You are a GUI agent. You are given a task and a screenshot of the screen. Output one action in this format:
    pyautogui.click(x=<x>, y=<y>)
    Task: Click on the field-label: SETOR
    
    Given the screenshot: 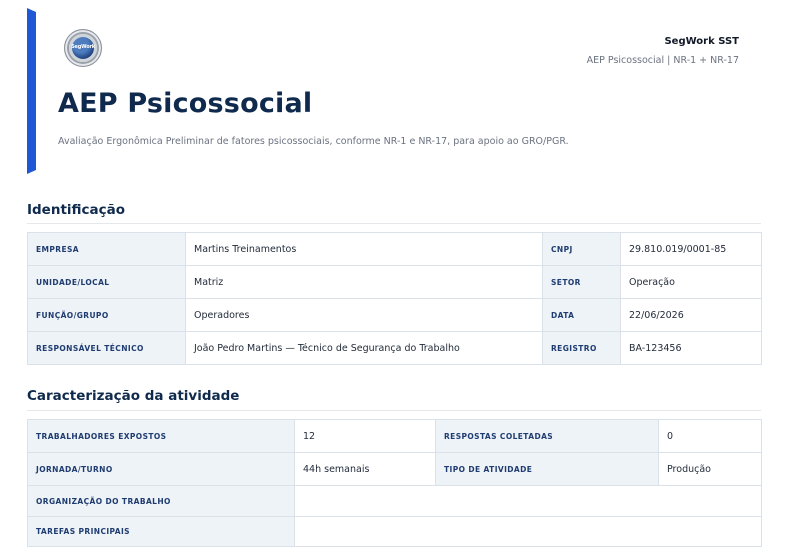 What is the action you would take?
    pyautogui.click(x=581, y=282)
    